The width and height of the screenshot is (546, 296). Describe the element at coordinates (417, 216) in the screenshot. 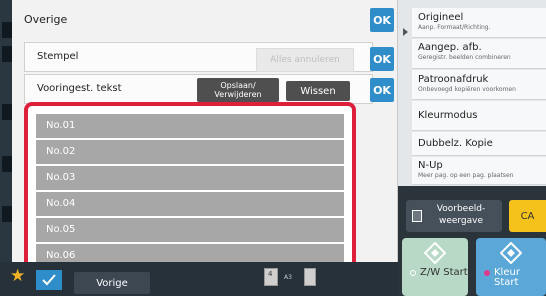

I see `preview-icon` at that location.